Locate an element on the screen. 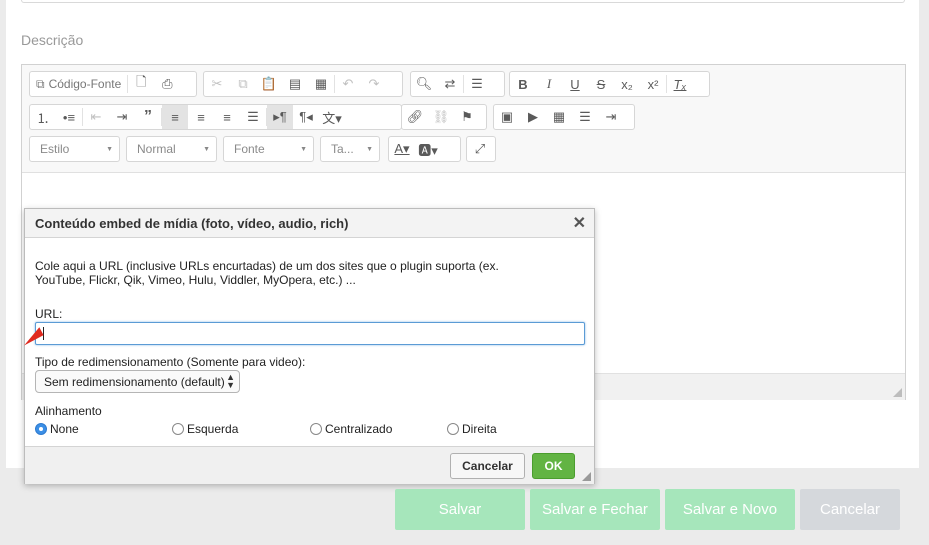 The width and height of the screenshot is (929, 545). previous-field is located at coordinates (463, 1).